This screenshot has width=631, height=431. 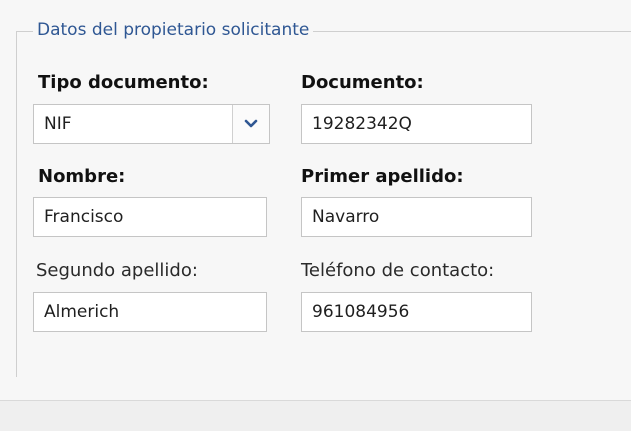 What do you see at coordinates (382, 176) in the screenshot?
I see `first-surname-label: Primer apellido:` at bounding box center [382, 176].